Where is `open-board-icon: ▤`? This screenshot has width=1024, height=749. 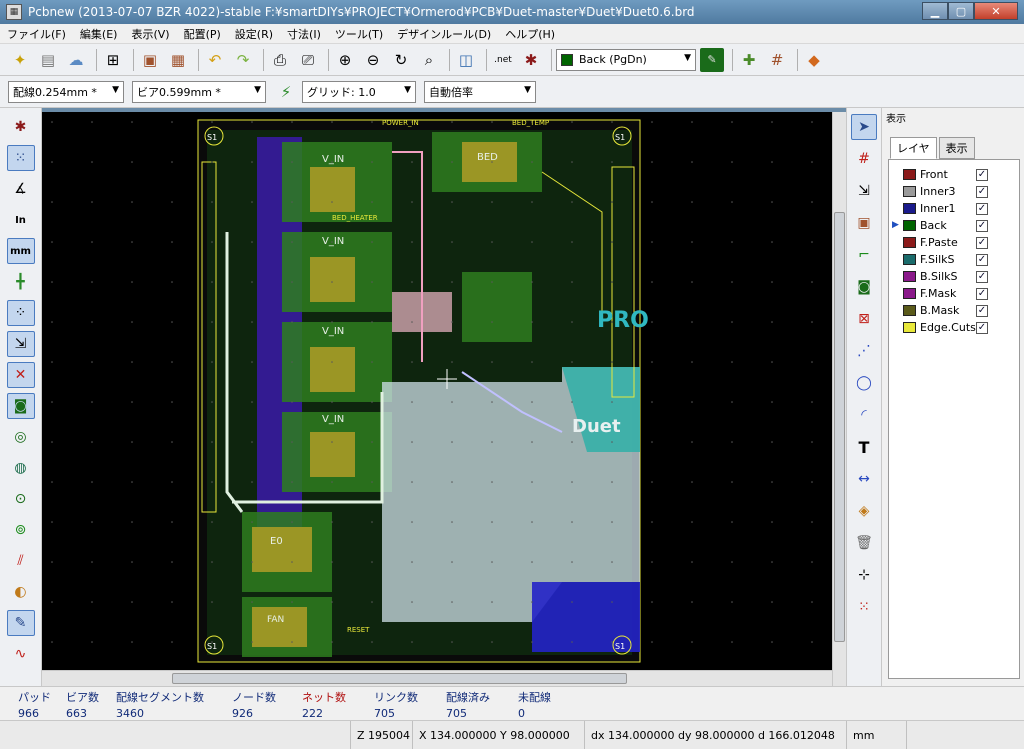
open-board-icon: ▤ is located at coordinates (48, 60).